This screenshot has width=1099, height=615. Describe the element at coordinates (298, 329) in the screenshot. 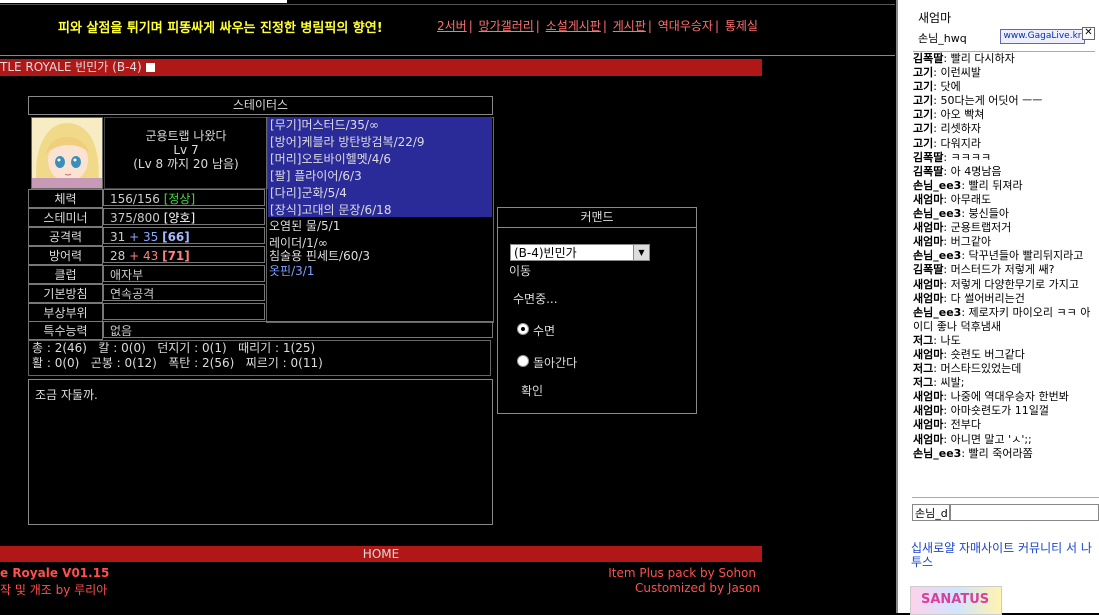

I see `stat-value: 없음` at that location.